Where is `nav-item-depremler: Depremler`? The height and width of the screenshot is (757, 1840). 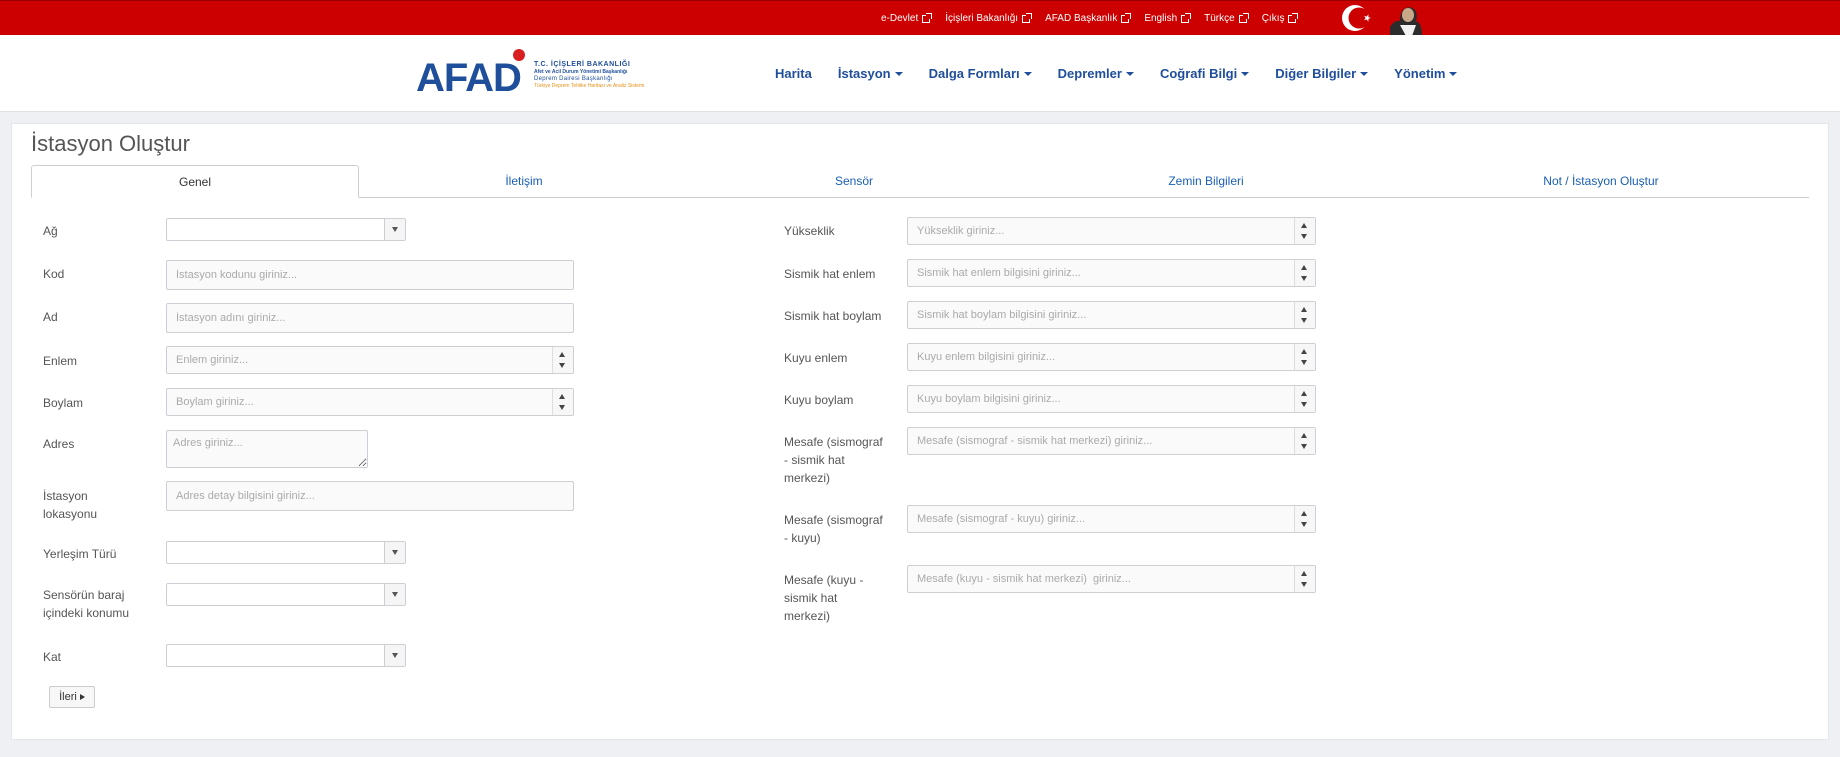
nav-item-depremler: Depremler is located at coordinates (1096, 73).